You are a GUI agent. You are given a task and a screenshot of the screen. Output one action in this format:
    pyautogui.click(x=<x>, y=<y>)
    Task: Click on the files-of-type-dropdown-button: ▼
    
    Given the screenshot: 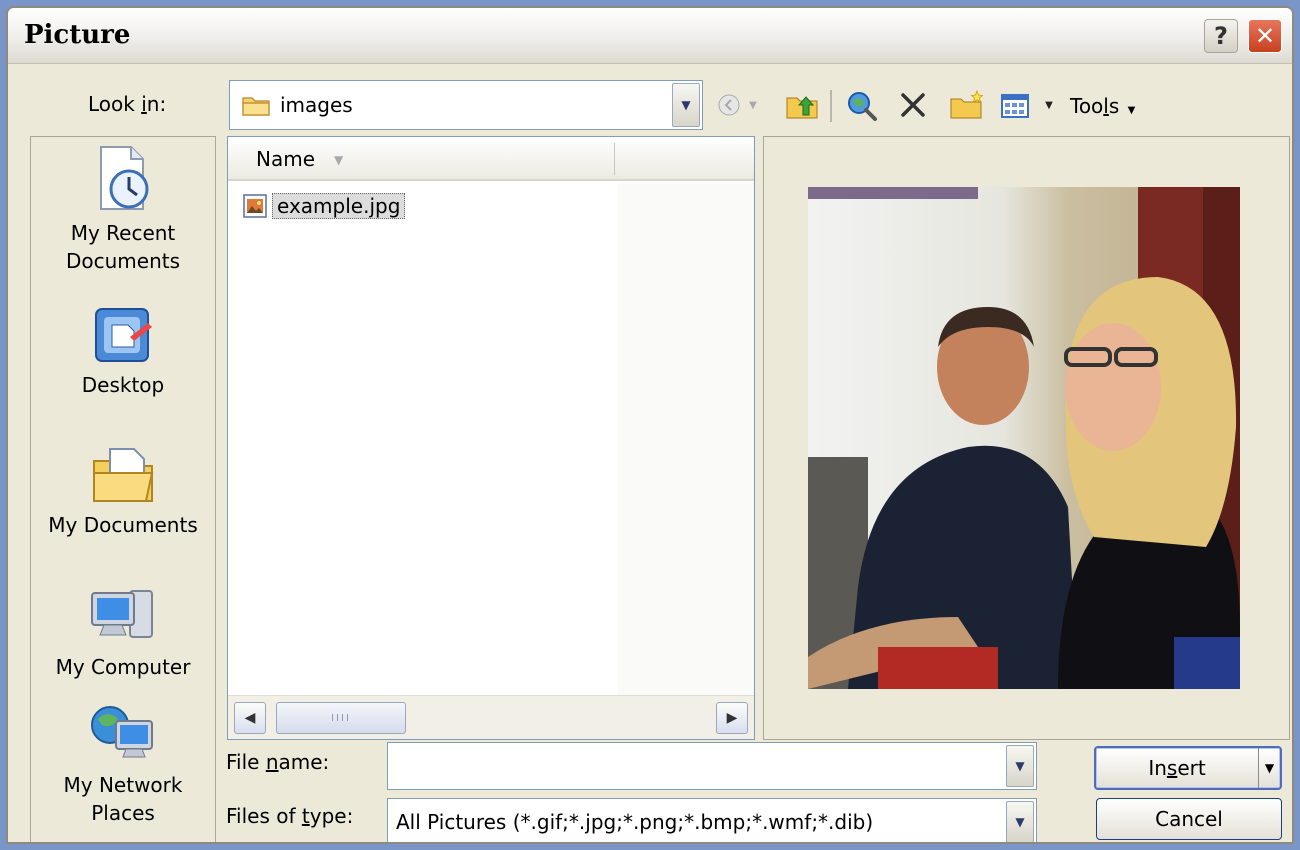 What is the action you would take?
    pyautogui.click(x=1020, y=821)
    